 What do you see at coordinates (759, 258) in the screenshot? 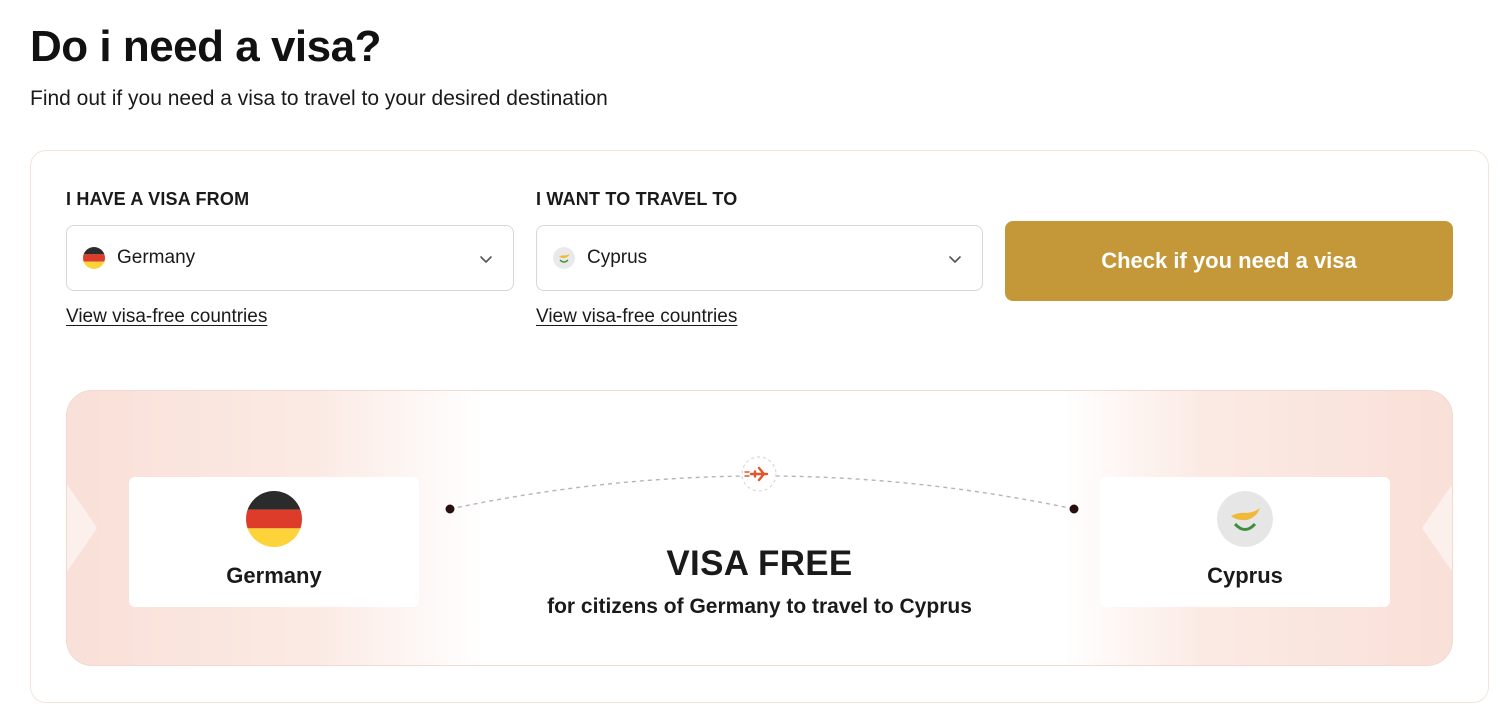
I see `to-country-select: Cyprus` at bounding box center [759, 258].